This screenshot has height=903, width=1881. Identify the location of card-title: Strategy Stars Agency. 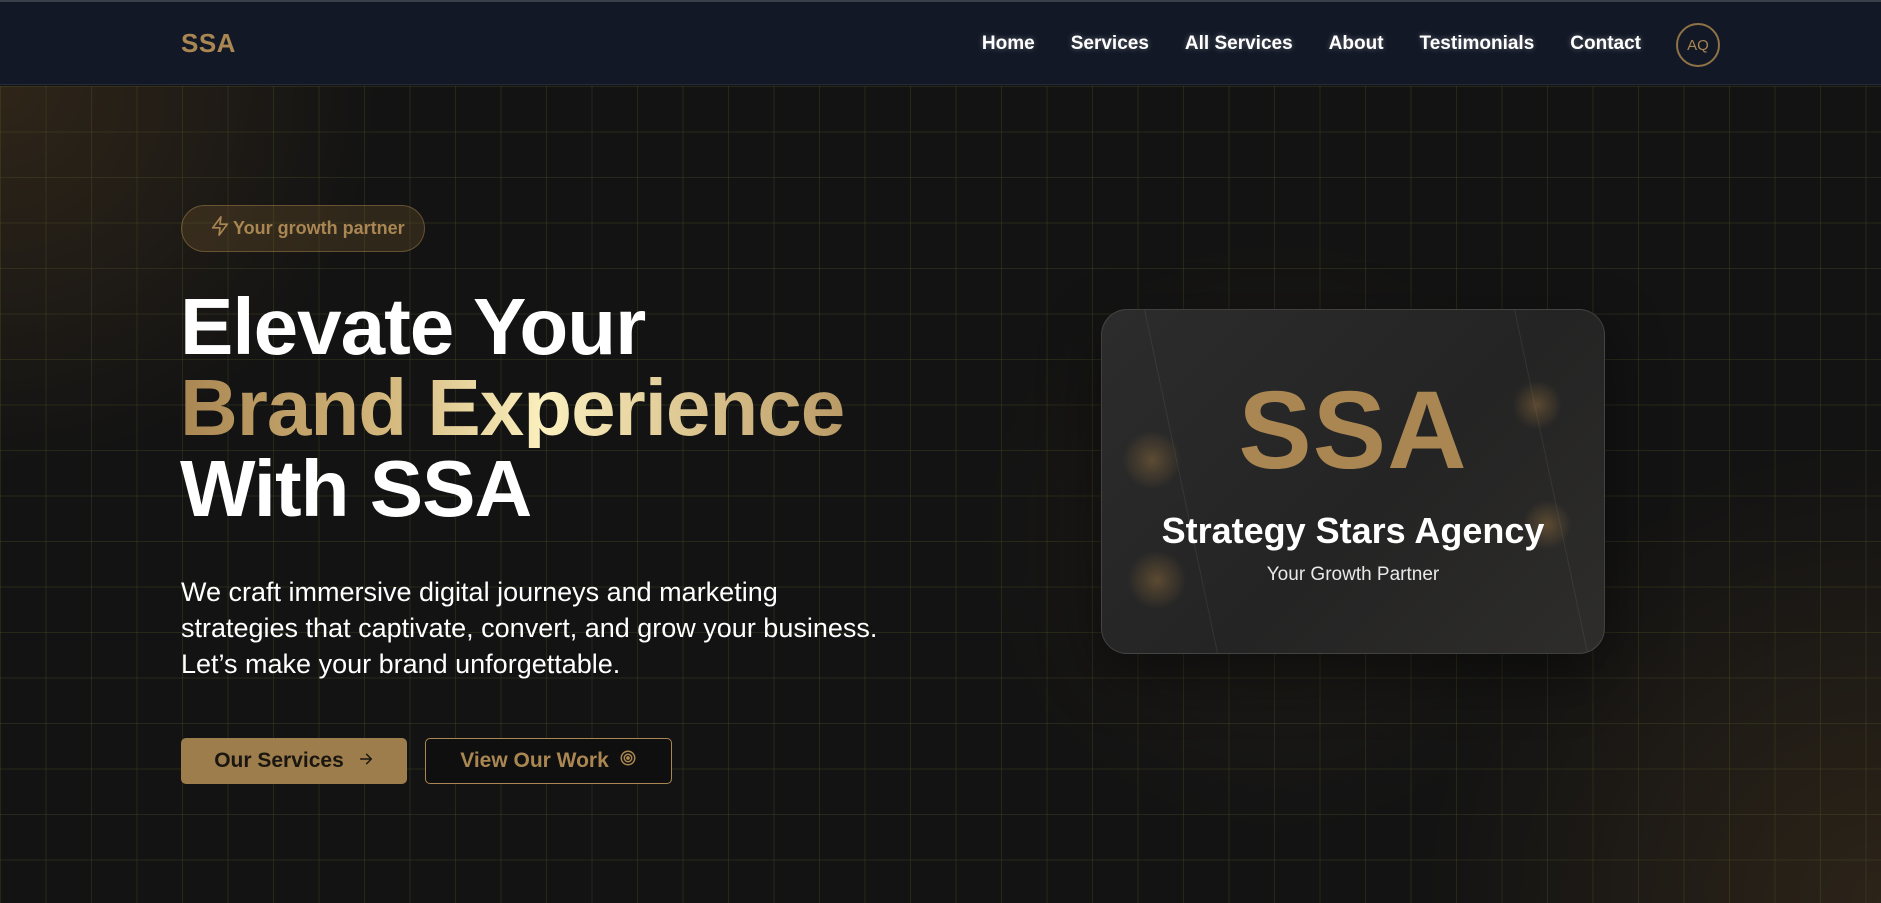
(1353, 530).